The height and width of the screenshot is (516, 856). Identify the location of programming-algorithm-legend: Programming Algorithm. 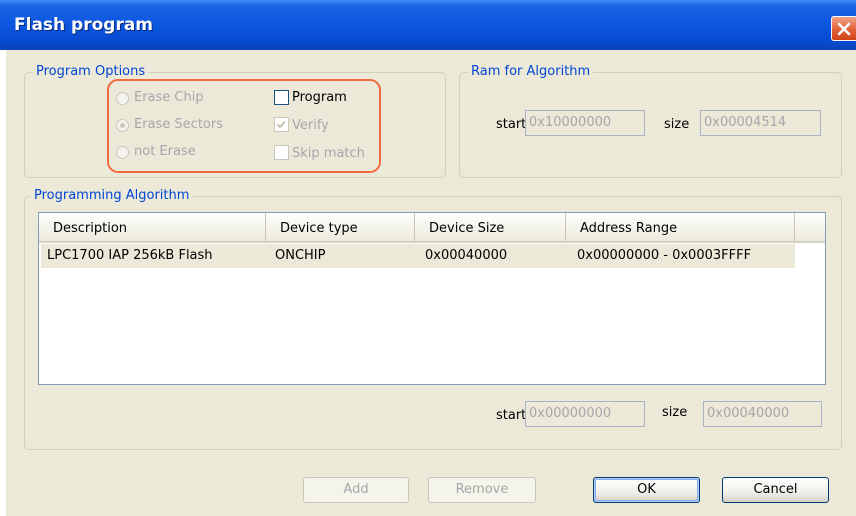
(112, 195).